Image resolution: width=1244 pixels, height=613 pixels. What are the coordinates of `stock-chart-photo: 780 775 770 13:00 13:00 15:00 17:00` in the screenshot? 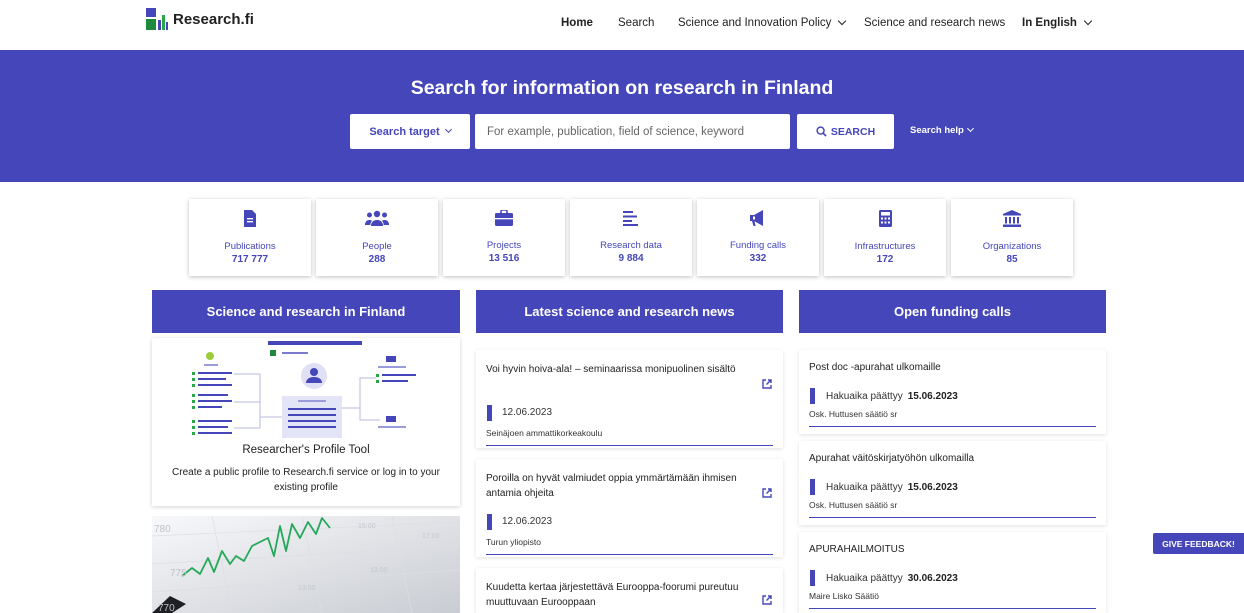 It's located at (306, 564).